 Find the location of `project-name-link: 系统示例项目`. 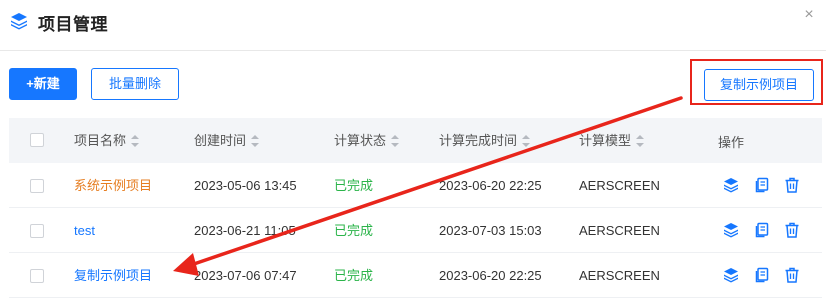

project-name-link: 系统示例项目 is located at coordinates (113, 185).